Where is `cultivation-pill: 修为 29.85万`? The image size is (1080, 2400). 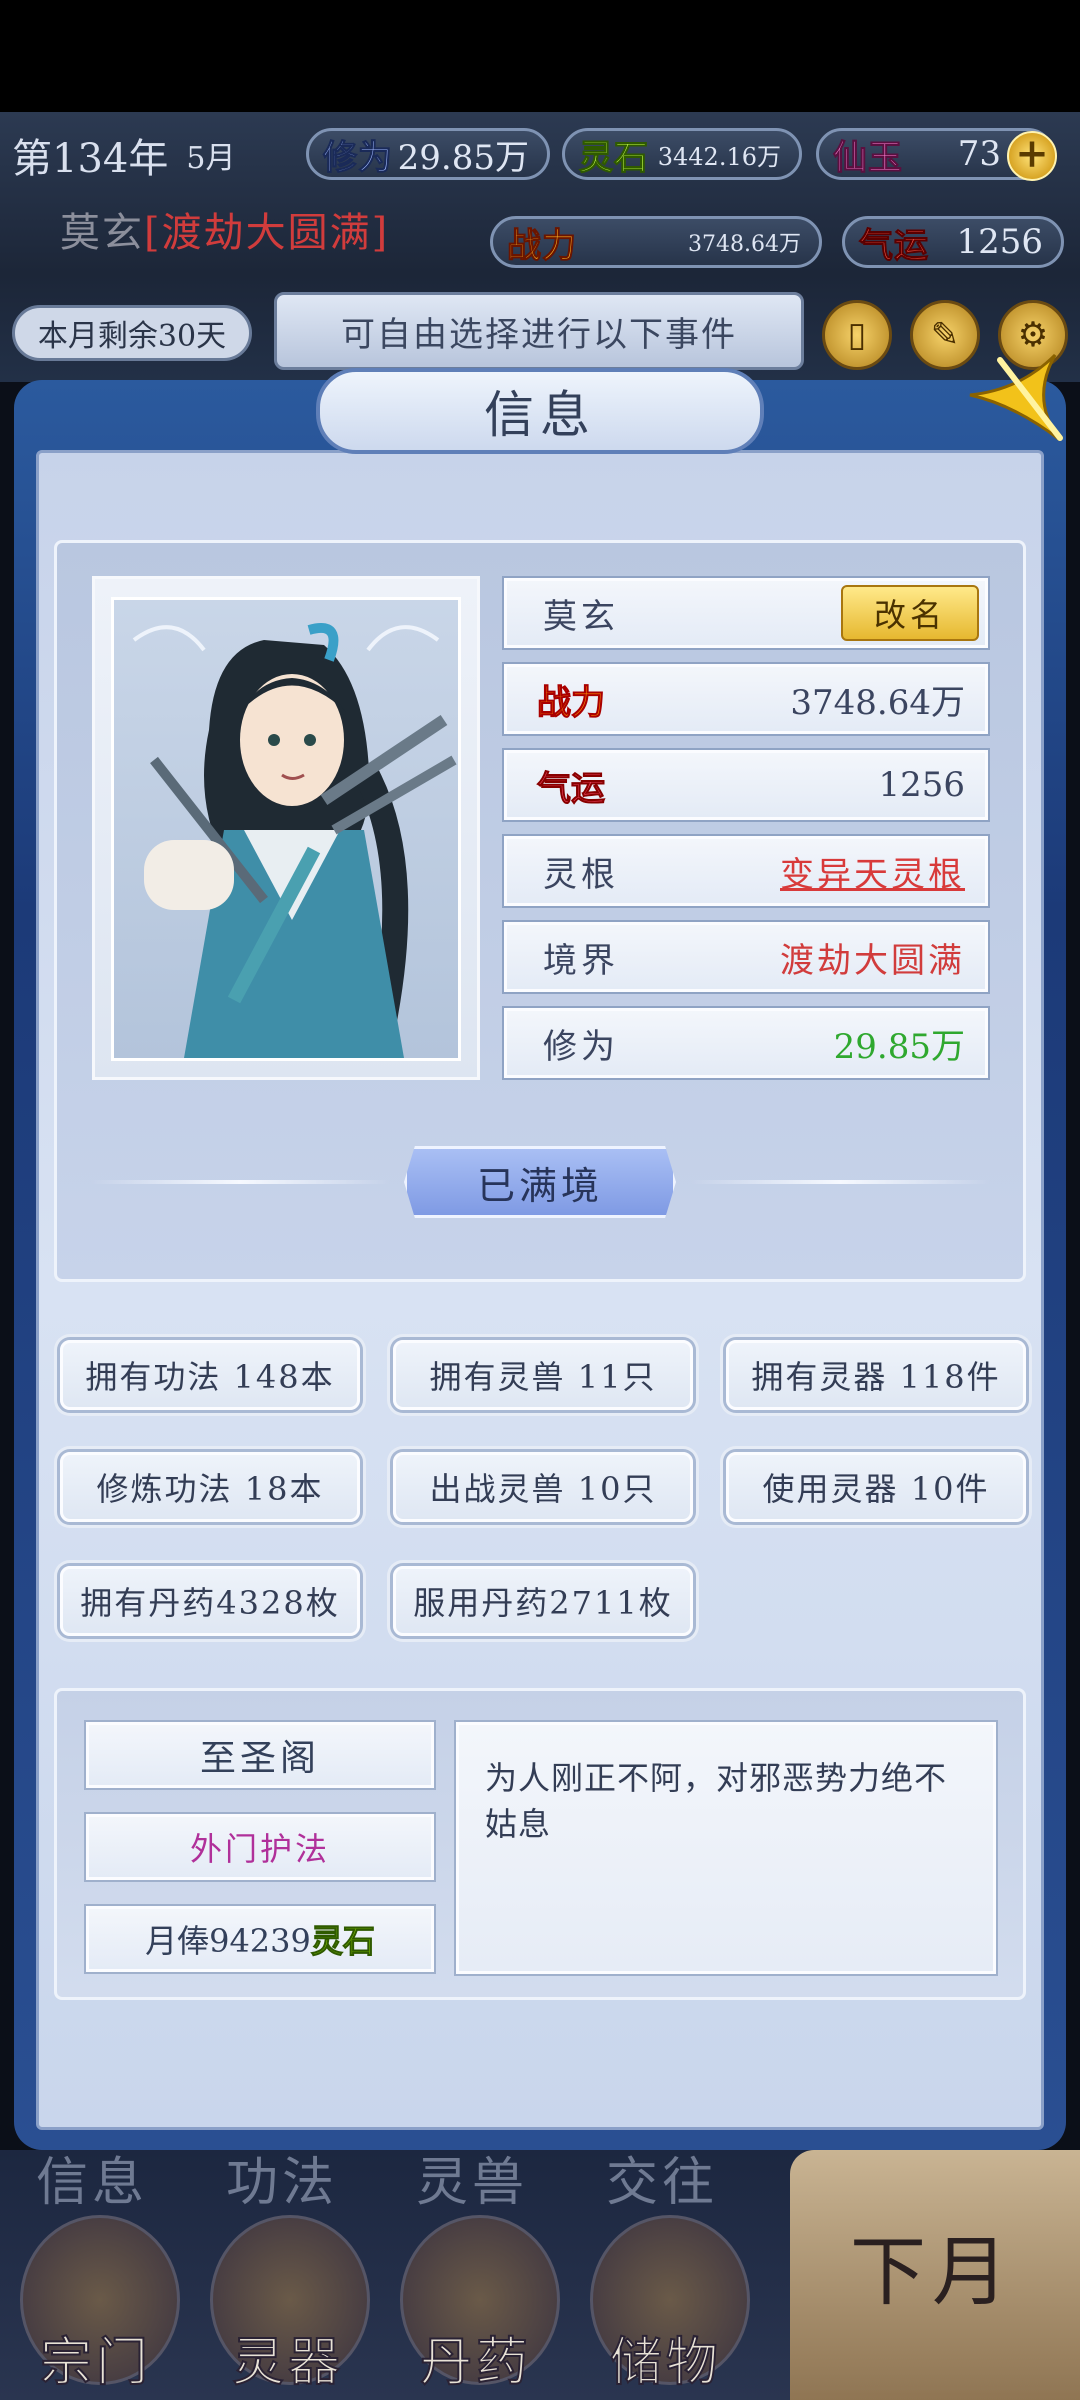
cultivation-pill: 修为 29.85万 is located at coordinates (428, 154).